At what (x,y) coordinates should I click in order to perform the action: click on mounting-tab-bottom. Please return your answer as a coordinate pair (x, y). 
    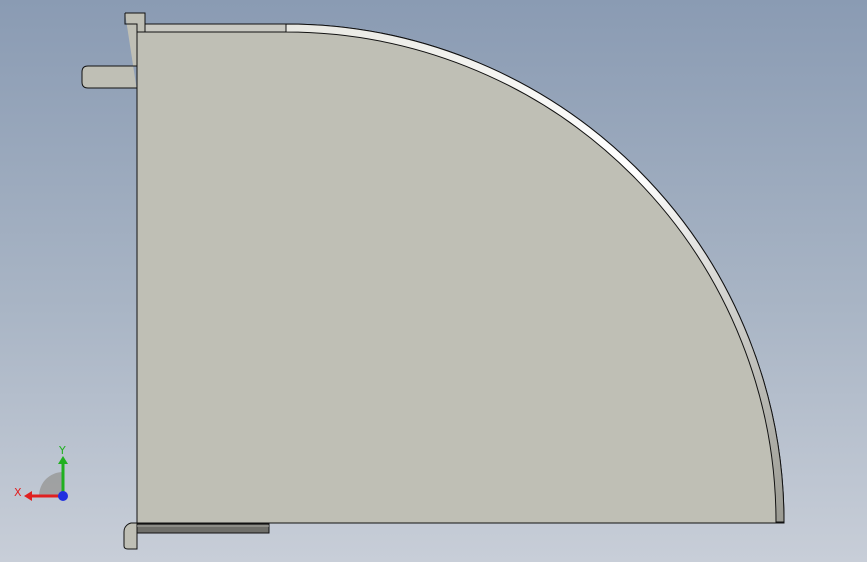
    Looking at the image, I should click on (130, 536).